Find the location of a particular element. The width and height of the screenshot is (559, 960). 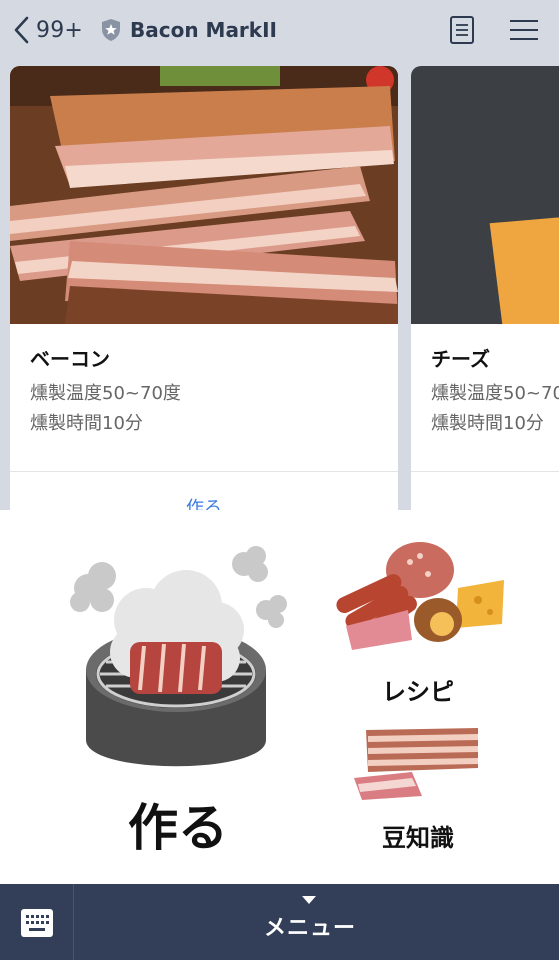

caret-down-icon is located at coordinates (309, 900).